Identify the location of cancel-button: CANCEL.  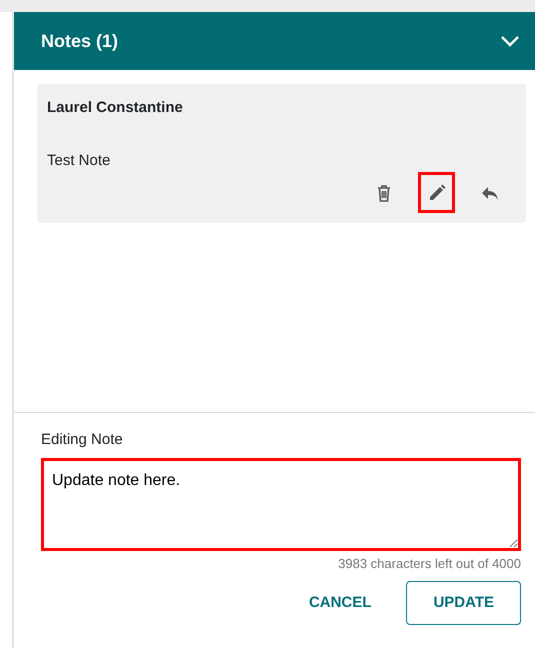
(340, 603).